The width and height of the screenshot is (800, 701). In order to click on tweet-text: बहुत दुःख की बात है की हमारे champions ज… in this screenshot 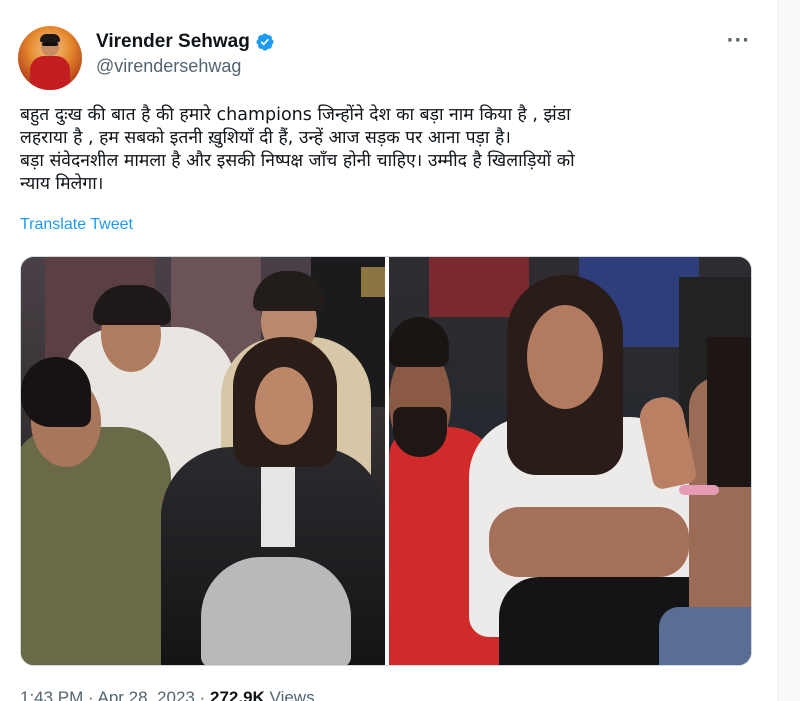, I will do `click(390, 150)`.